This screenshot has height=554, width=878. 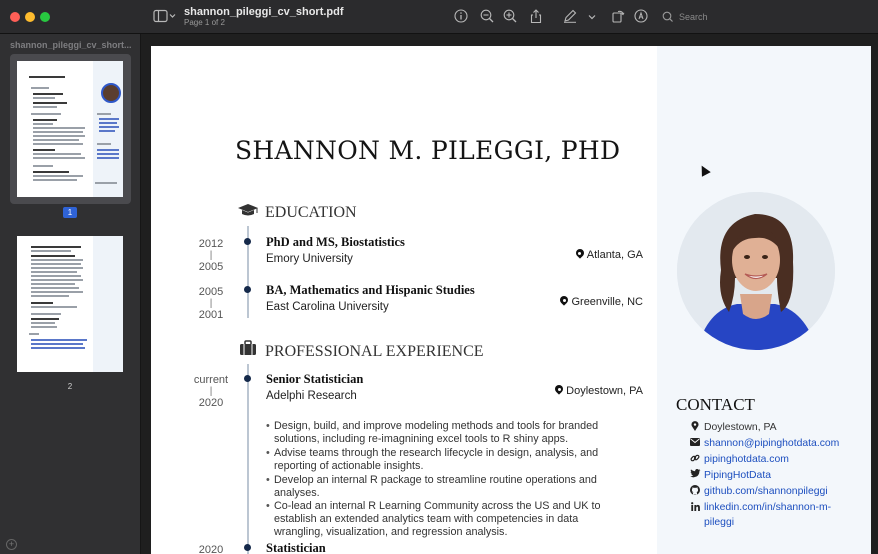 I want to click on education-heading: EDUCATION, so click(x=297, y=212).